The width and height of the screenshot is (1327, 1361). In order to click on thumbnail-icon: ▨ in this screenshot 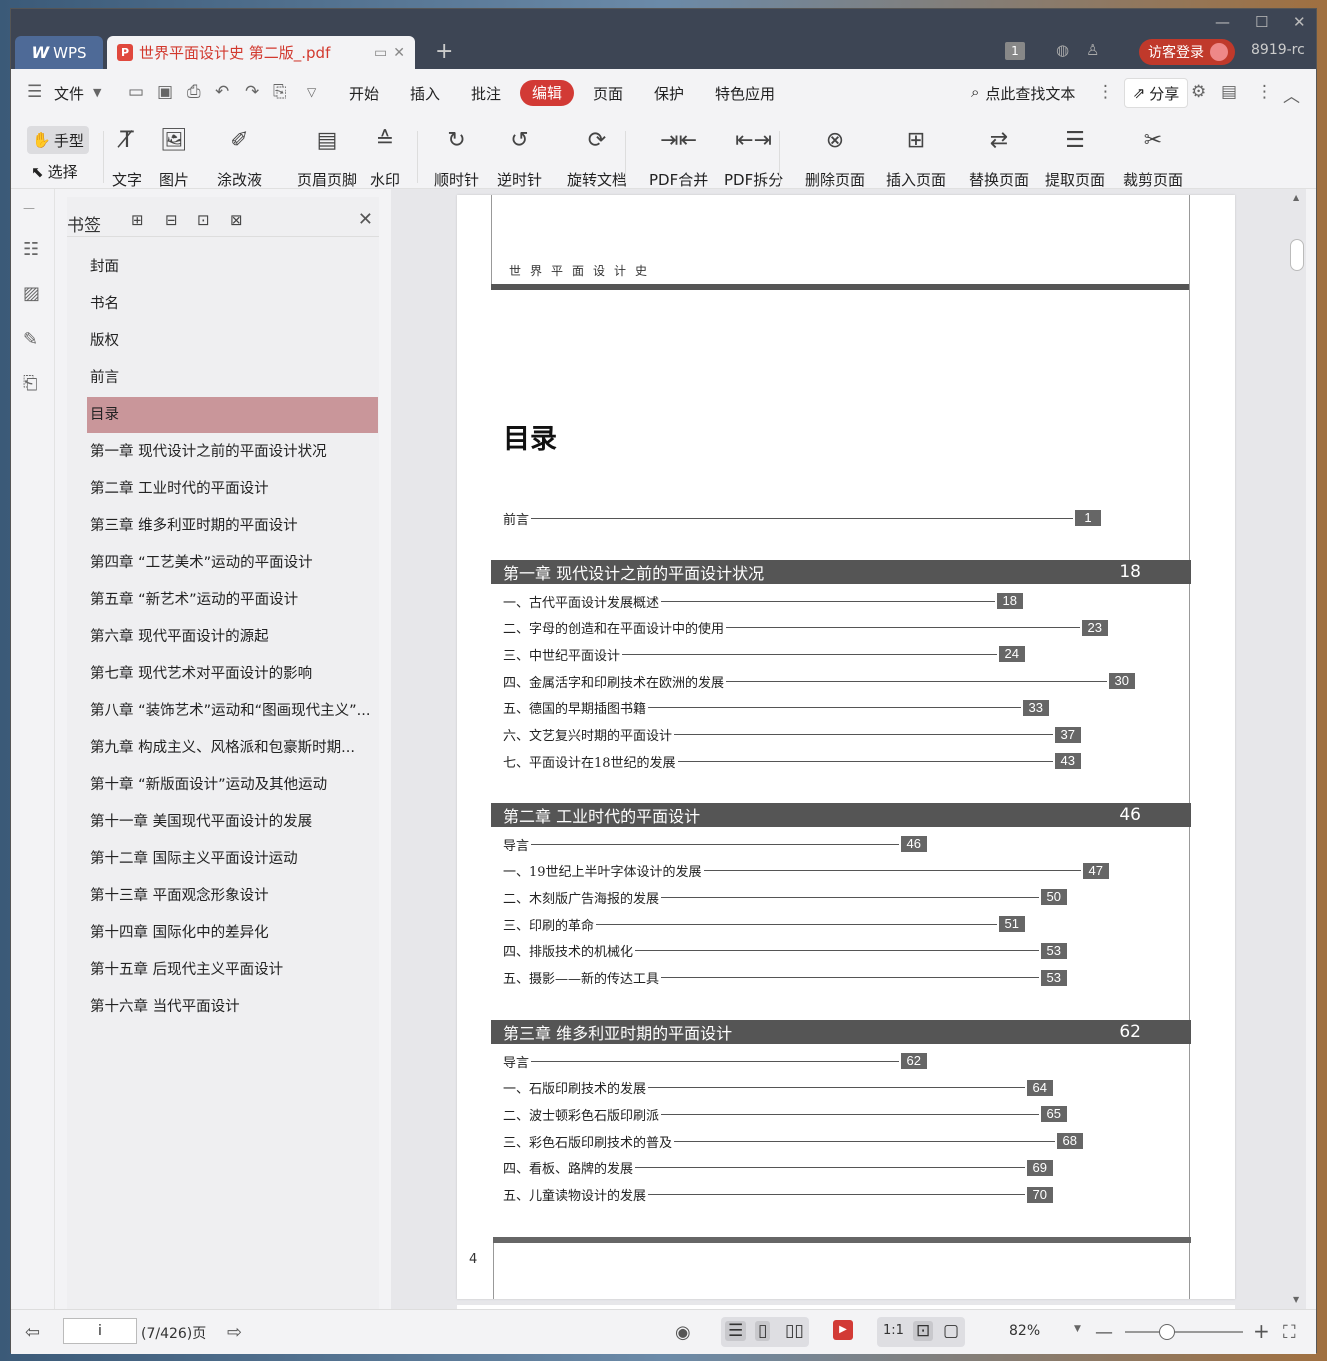, I will do `click(31, 293)`.